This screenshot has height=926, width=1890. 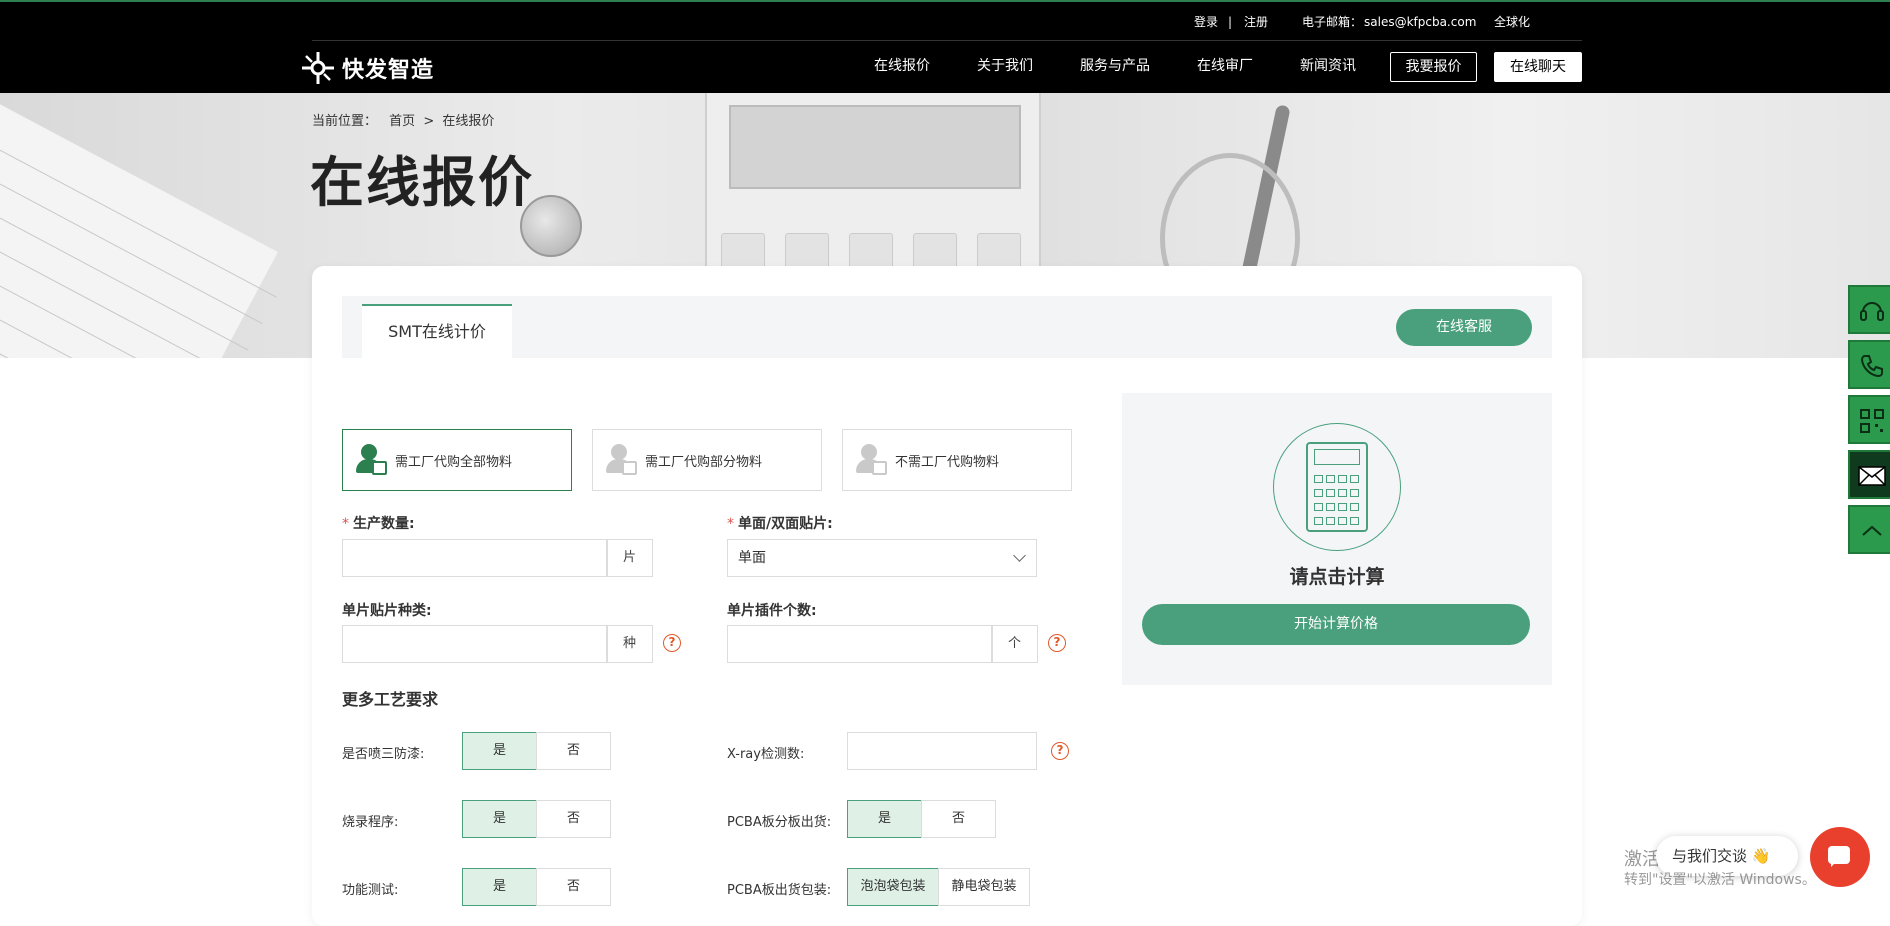 I want to click on mail-icon, so click(x=1872, y=476).